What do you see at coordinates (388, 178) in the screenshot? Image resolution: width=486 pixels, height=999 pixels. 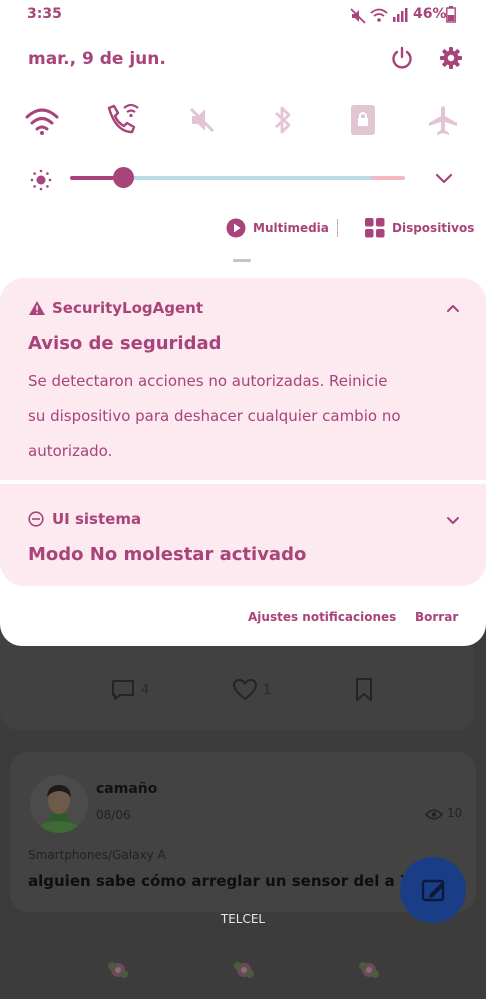 I see `brightness-track-end` at bounding box center [388, 178].